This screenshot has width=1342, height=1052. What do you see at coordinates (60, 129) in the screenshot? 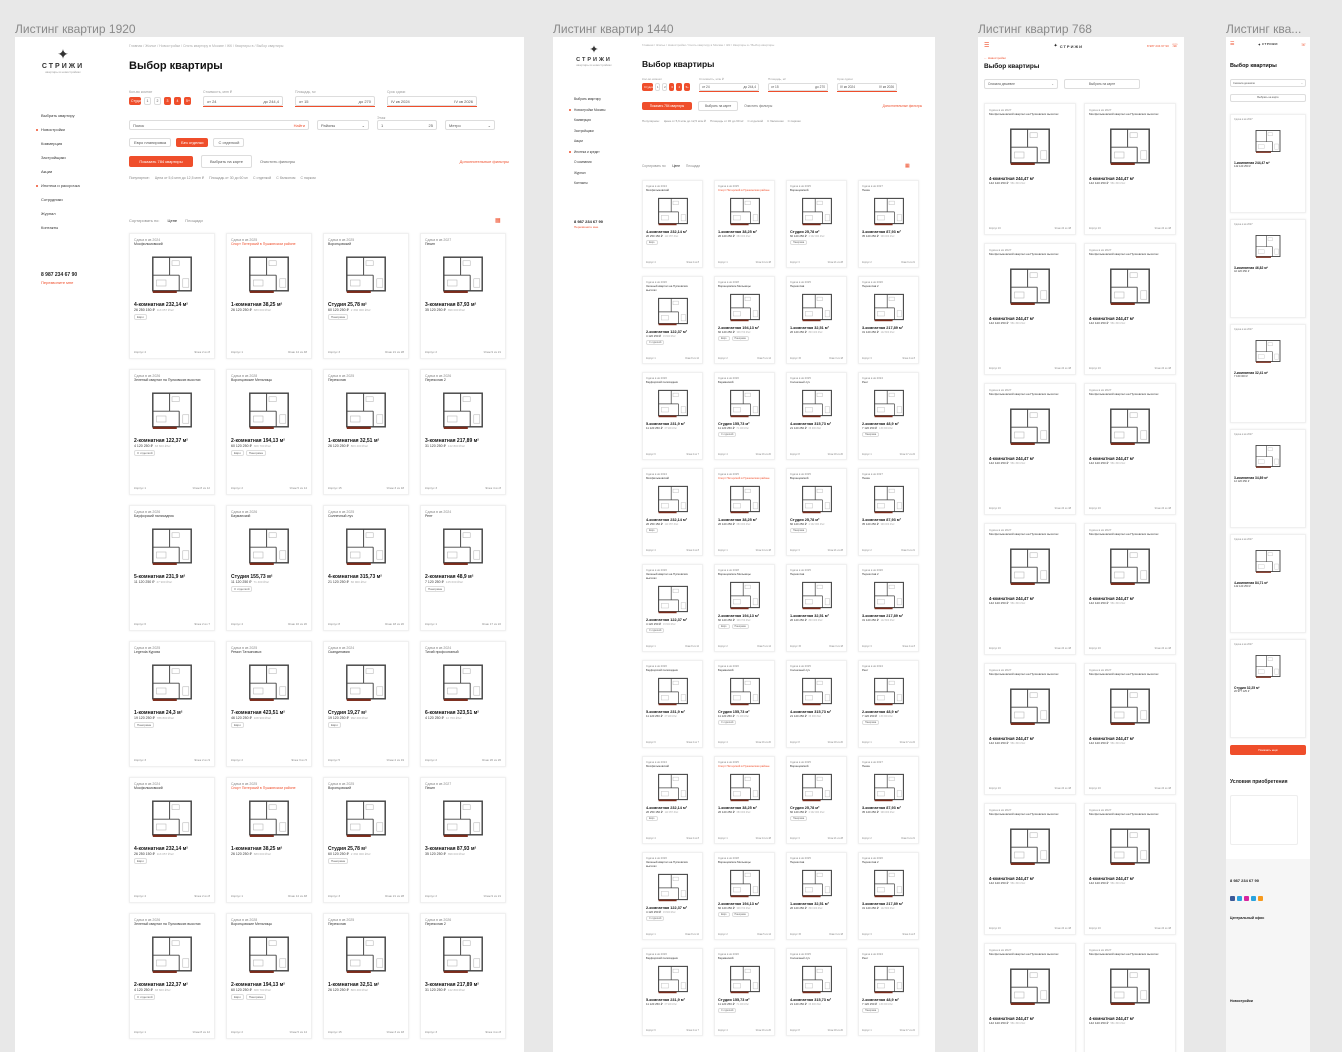
I see `sidebar-item: Новостройки` at bounding box center [60, 129].